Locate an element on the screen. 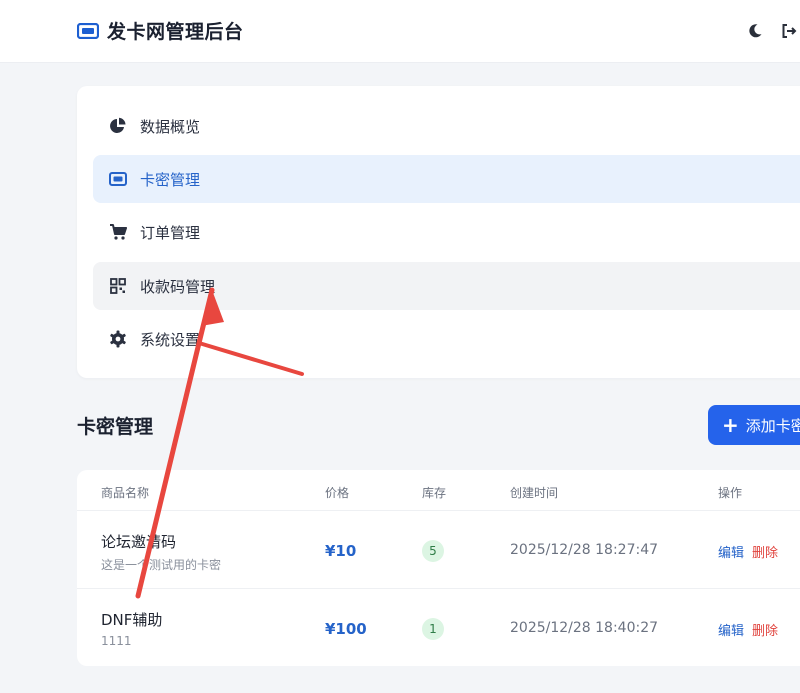 Image resolution: width=800 pixels, height=693 pixels. product-desc: 1111 is located at coordinates (116, 641).